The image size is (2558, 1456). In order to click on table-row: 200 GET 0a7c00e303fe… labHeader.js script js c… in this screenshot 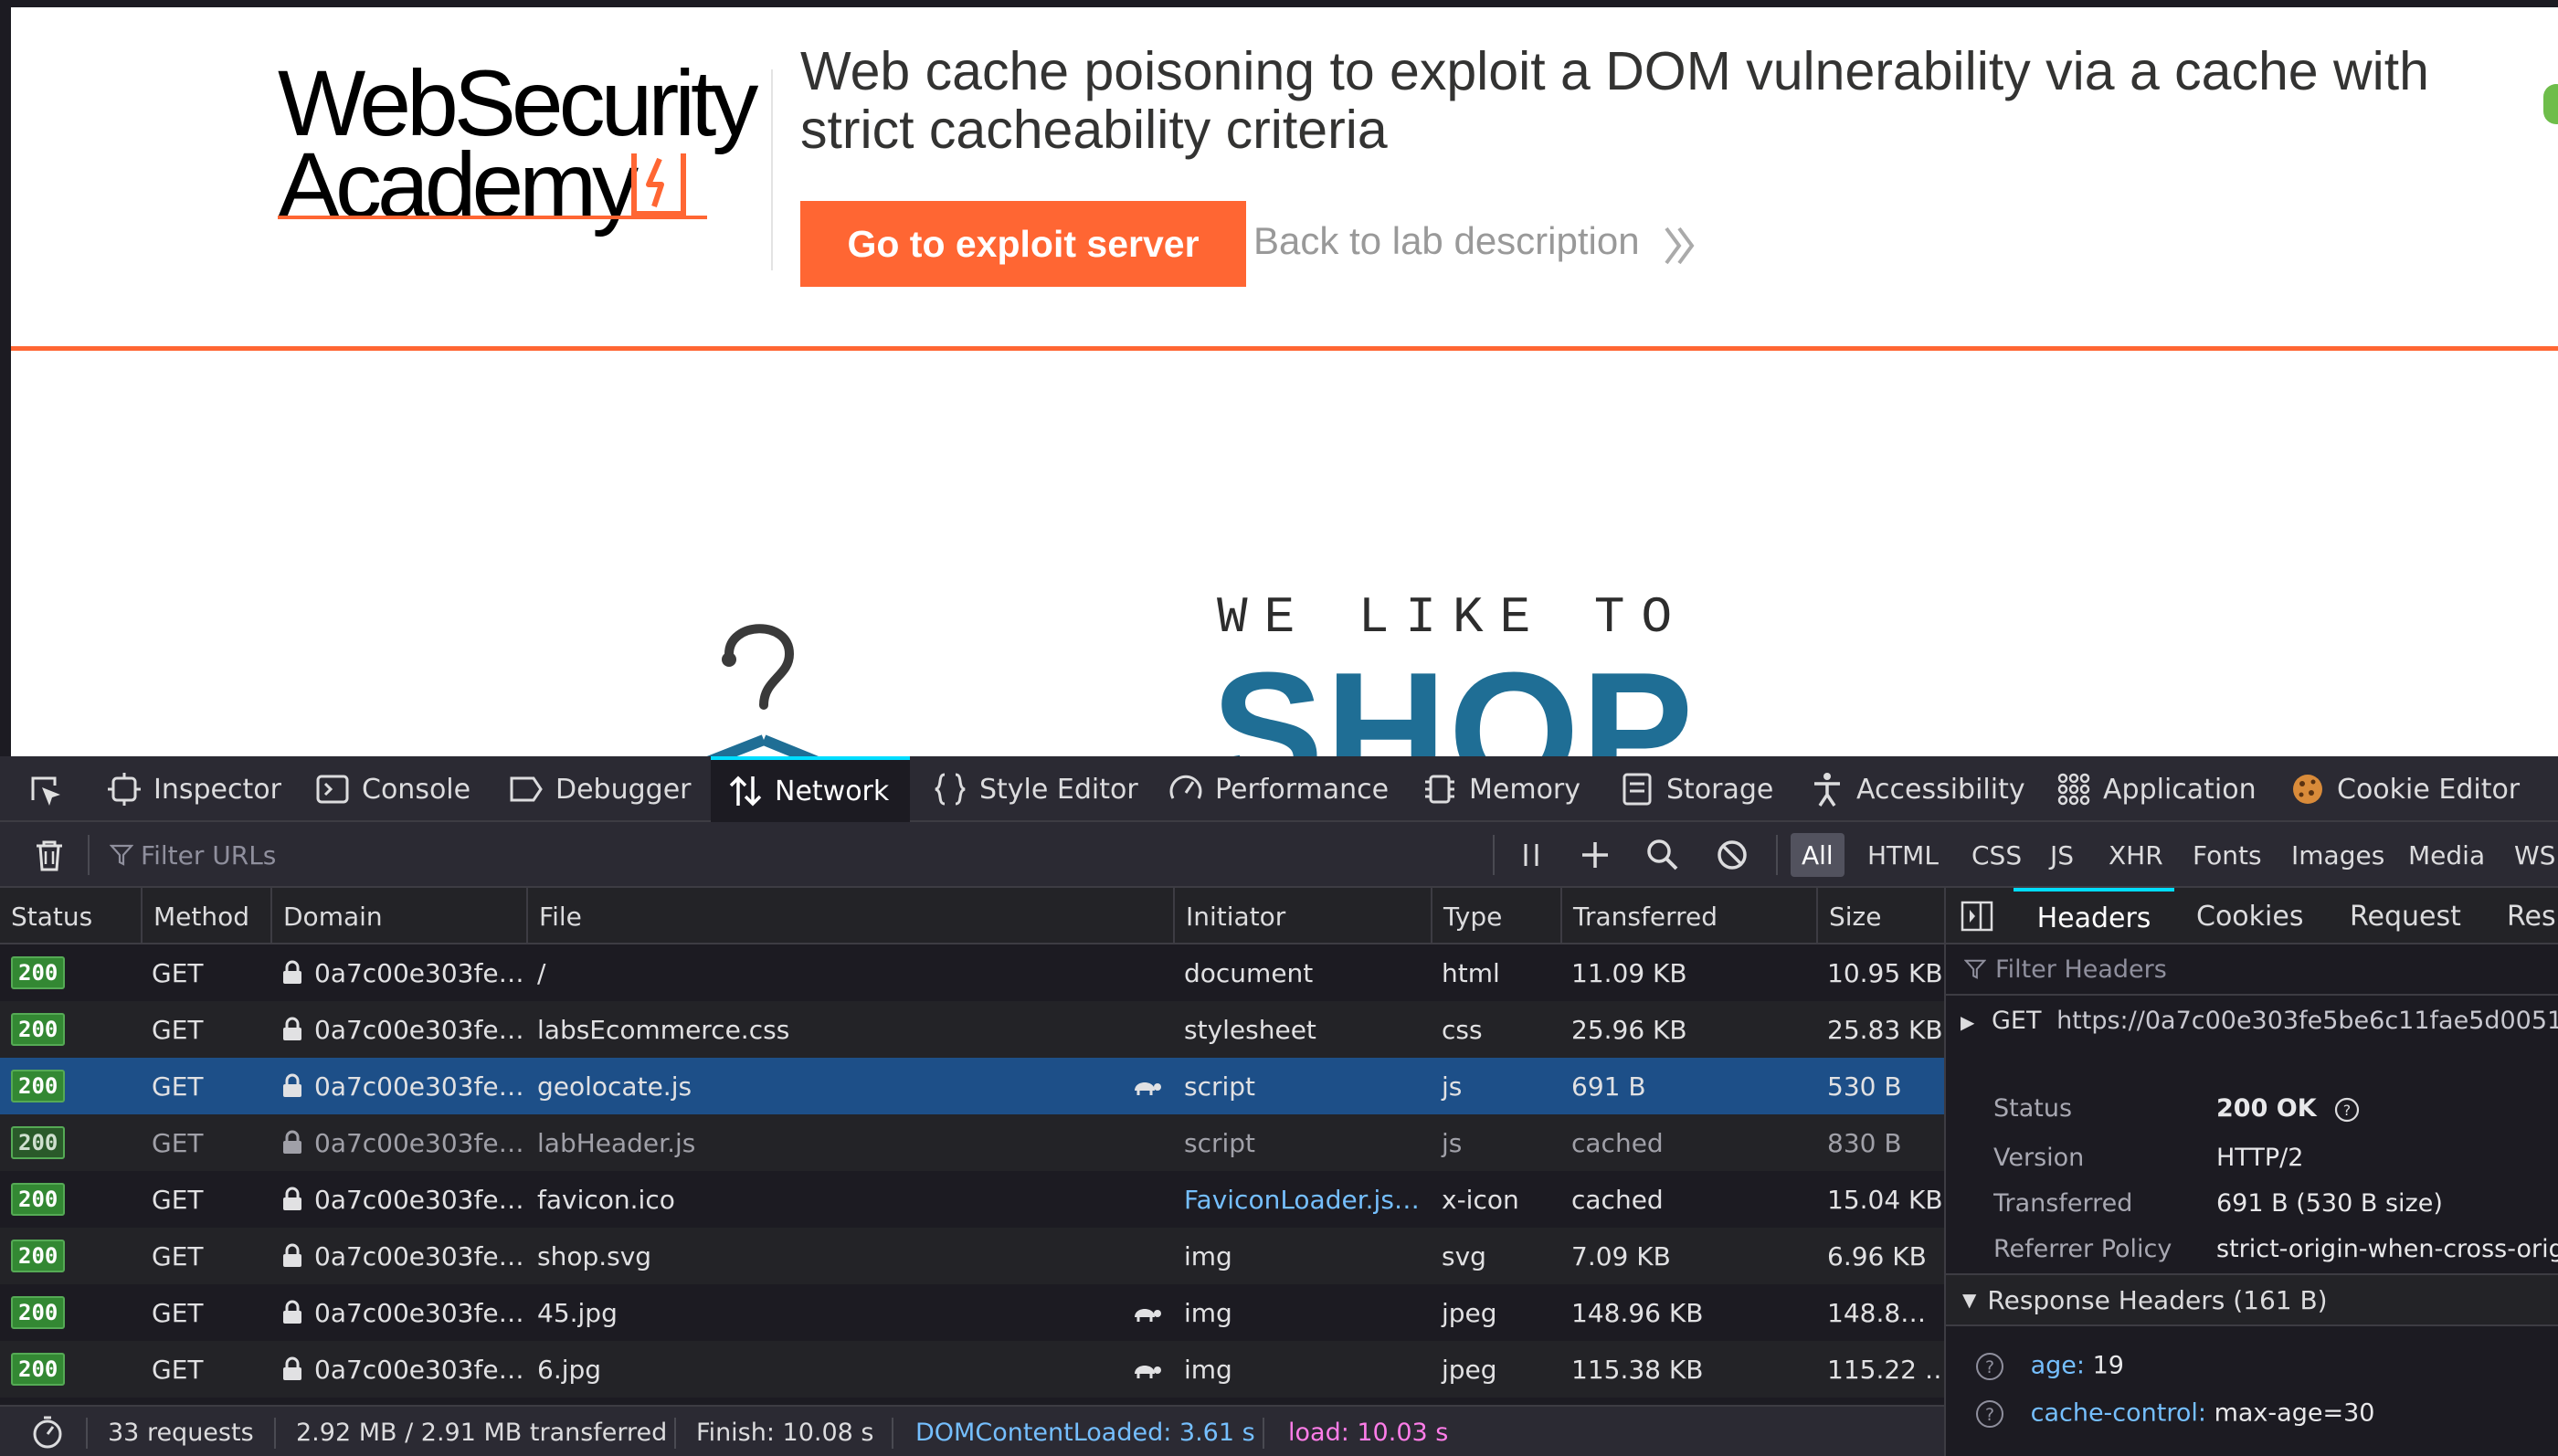, I will do `click(972, 1143)`.